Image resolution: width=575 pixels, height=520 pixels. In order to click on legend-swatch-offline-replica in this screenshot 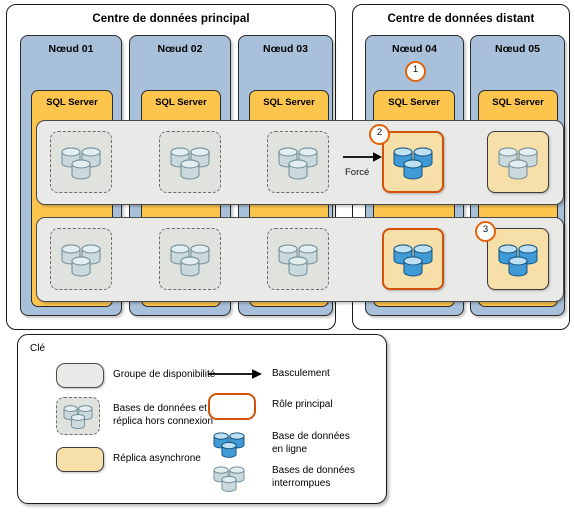, I will do `click(78, 416)`.